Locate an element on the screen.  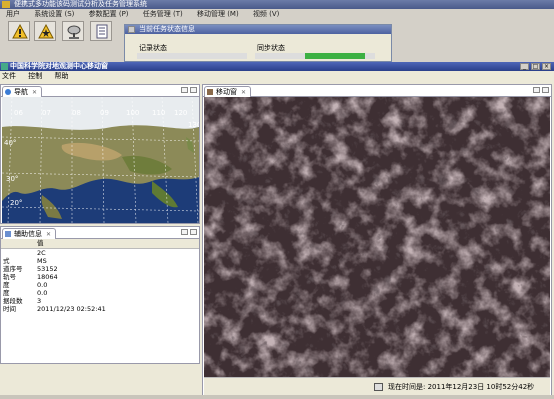
row-value: 3 is located at coordinates (39, 301).